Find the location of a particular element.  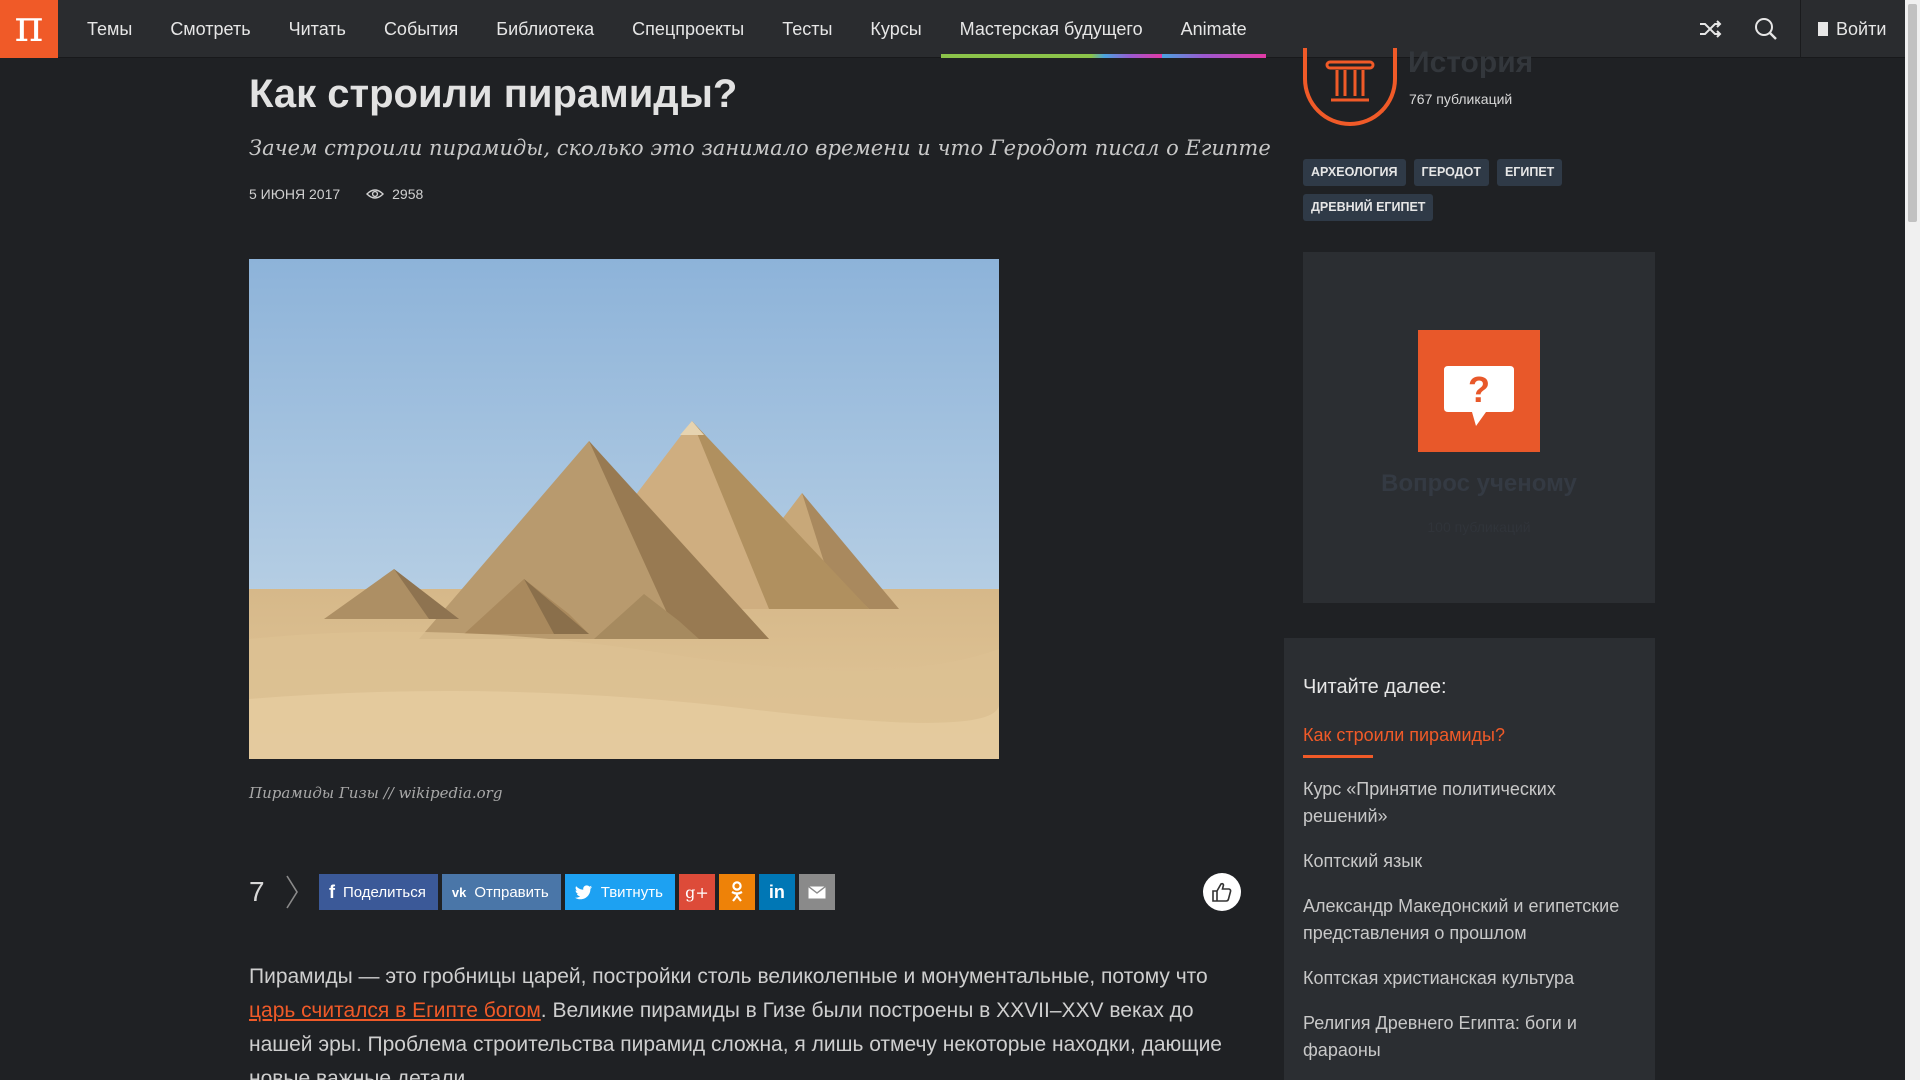

twitter-icon is located at coordinates (583, 891).